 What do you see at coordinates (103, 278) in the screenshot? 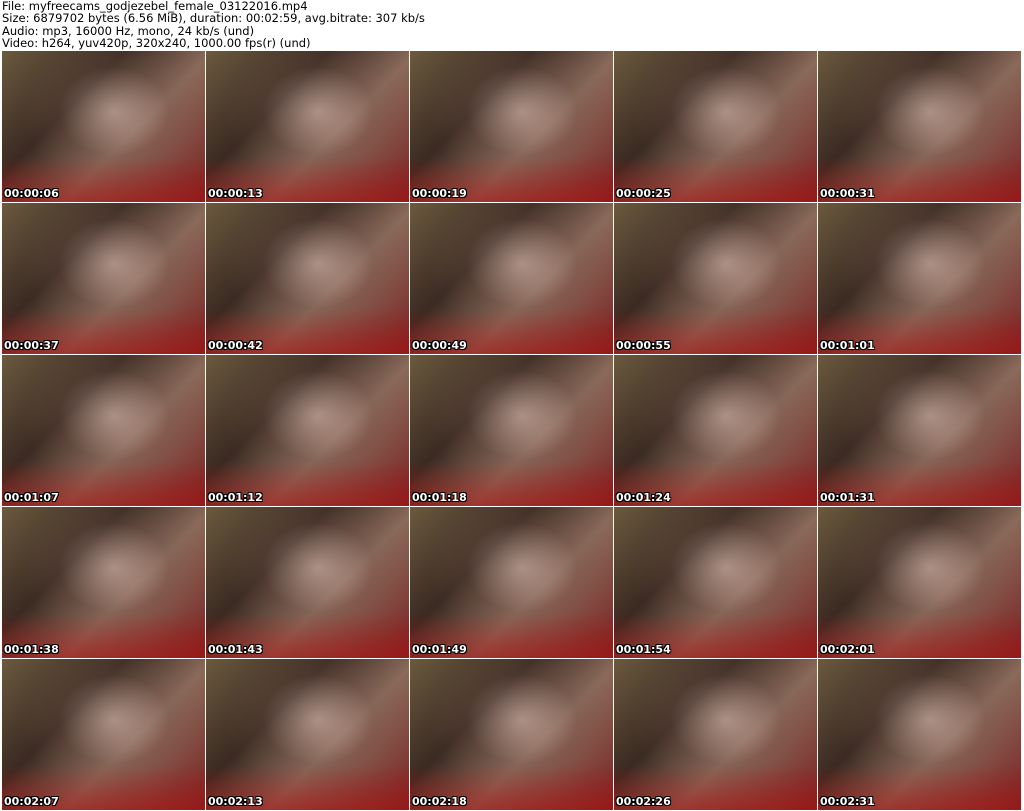
I see `video-thumbnail: 00:00:37` at bounding box center [103, 278].